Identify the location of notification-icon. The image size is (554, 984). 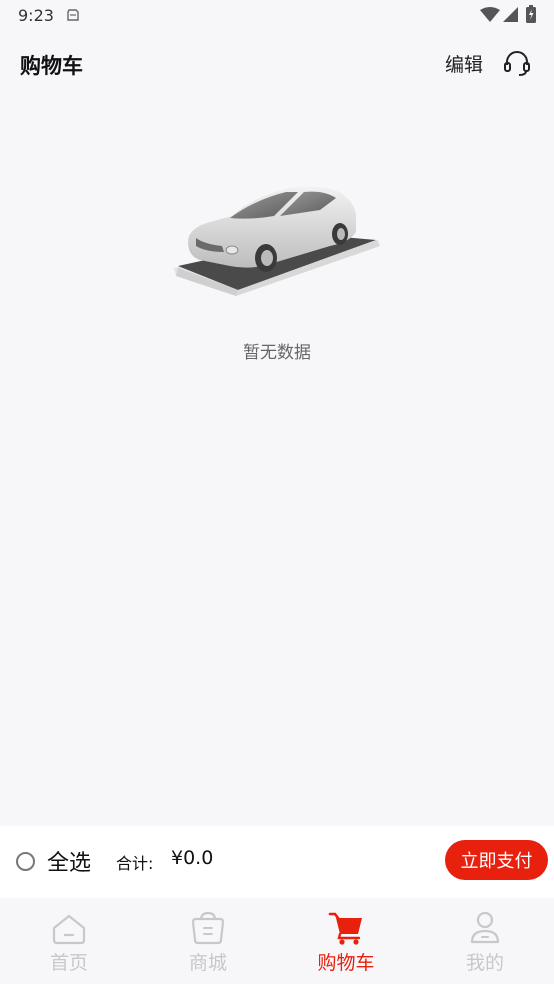
(73, 15).